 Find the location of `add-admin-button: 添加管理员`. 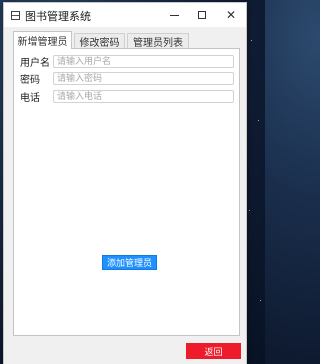

add-admin-button: 添加管理员 is located at coordinates (129, 262).